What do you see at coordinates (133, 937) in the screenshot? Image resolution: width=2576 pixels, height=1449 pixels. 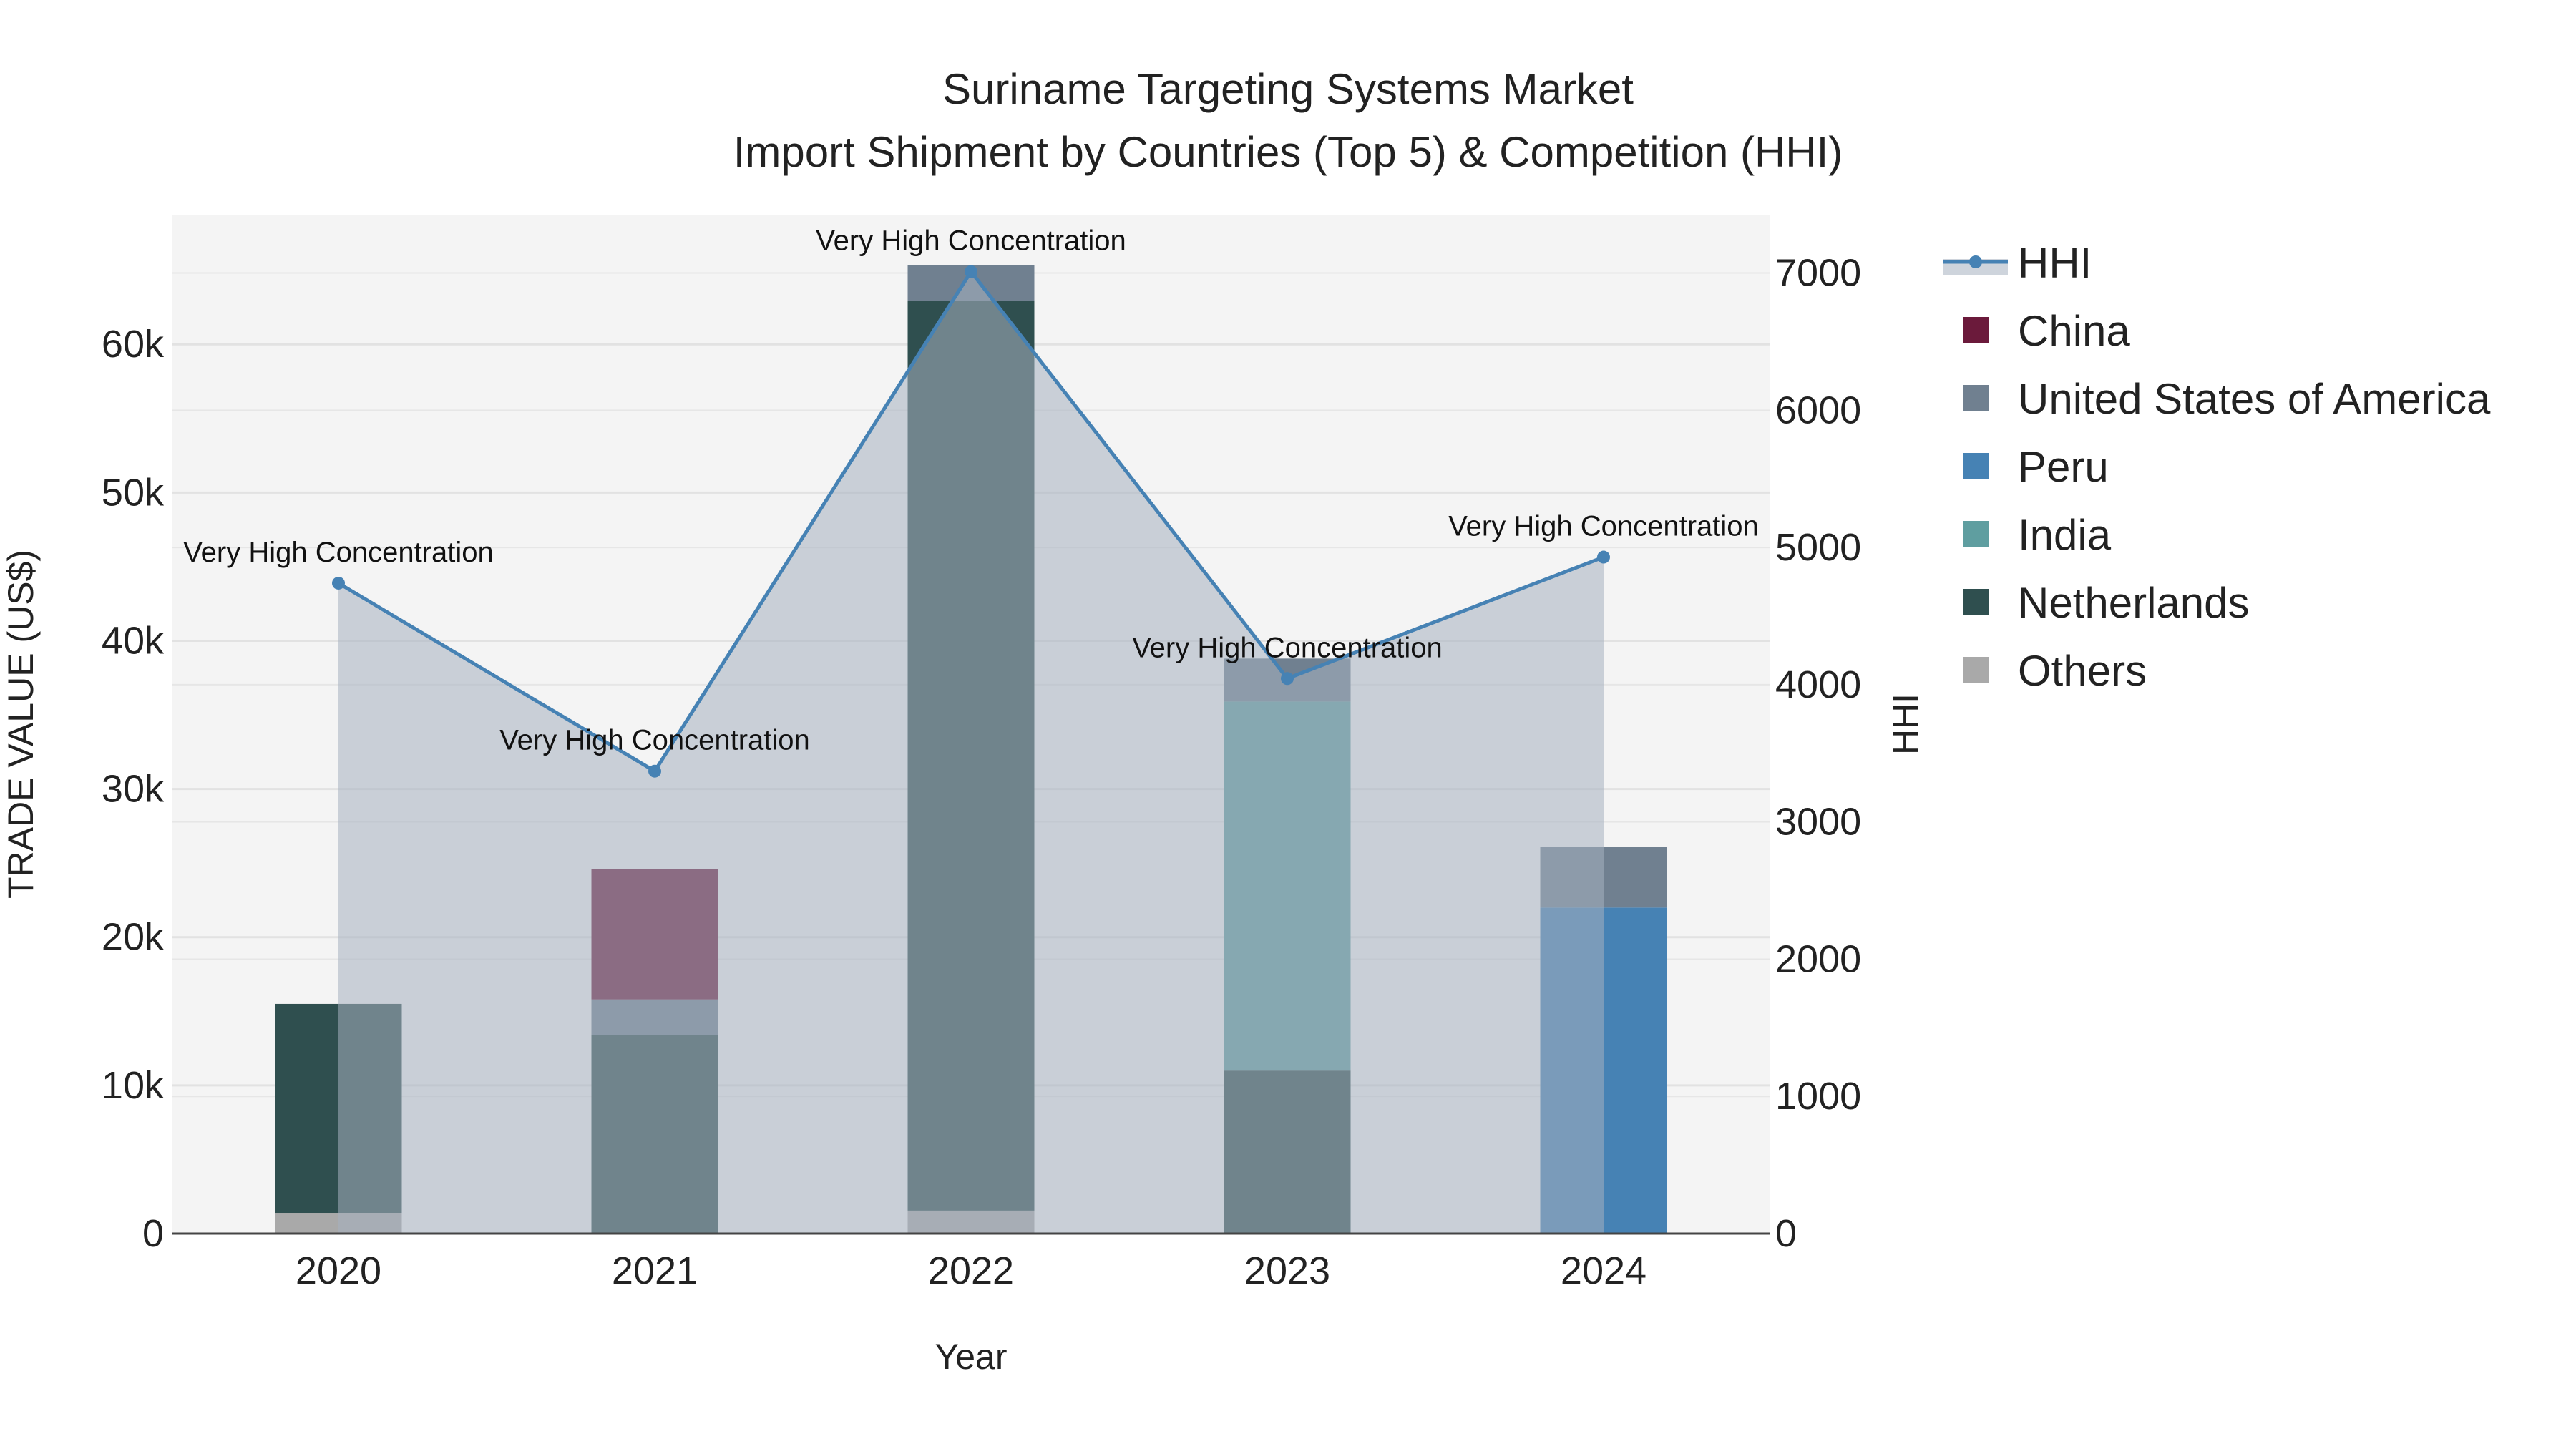 I see `y-tick-label: 20k` at bounding box center [133, 937].